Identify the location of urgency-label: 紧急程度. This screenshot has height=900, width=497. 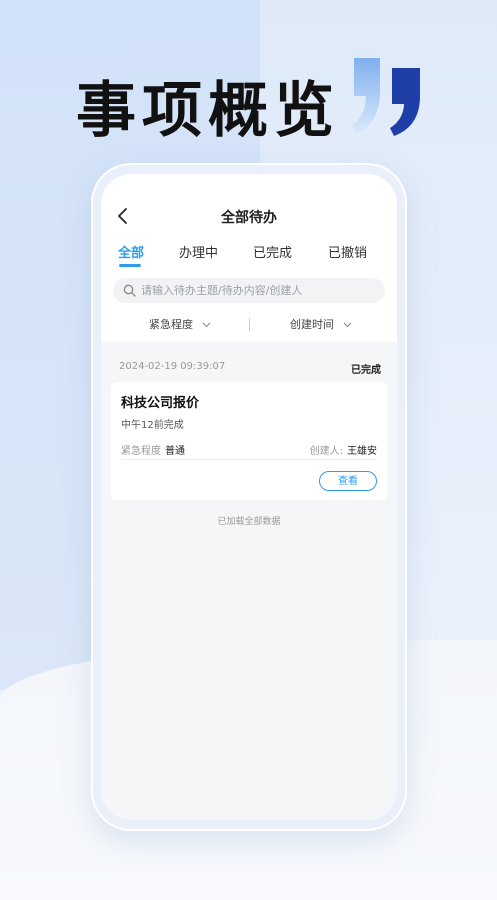
(141, 451).